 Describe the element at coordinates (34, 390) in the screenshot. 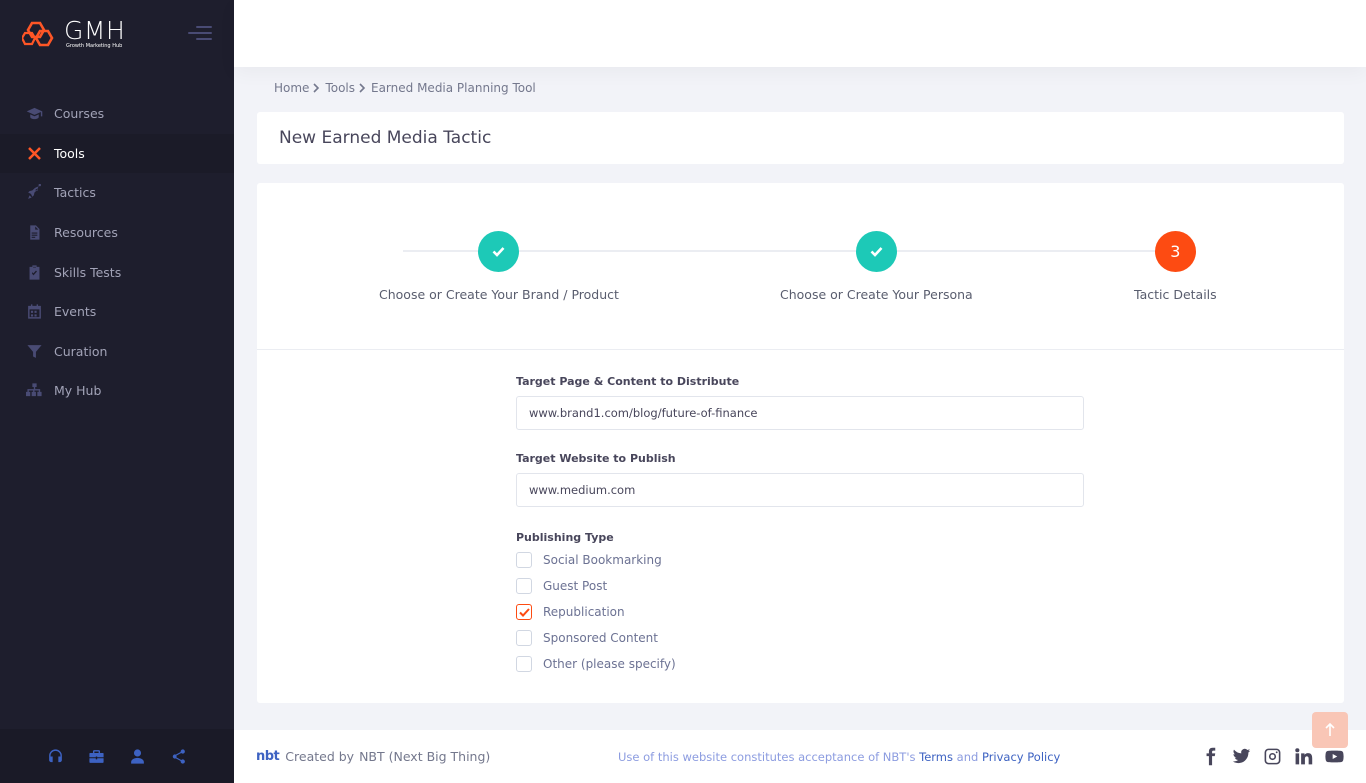

I see `sitemap-icon` at that location.